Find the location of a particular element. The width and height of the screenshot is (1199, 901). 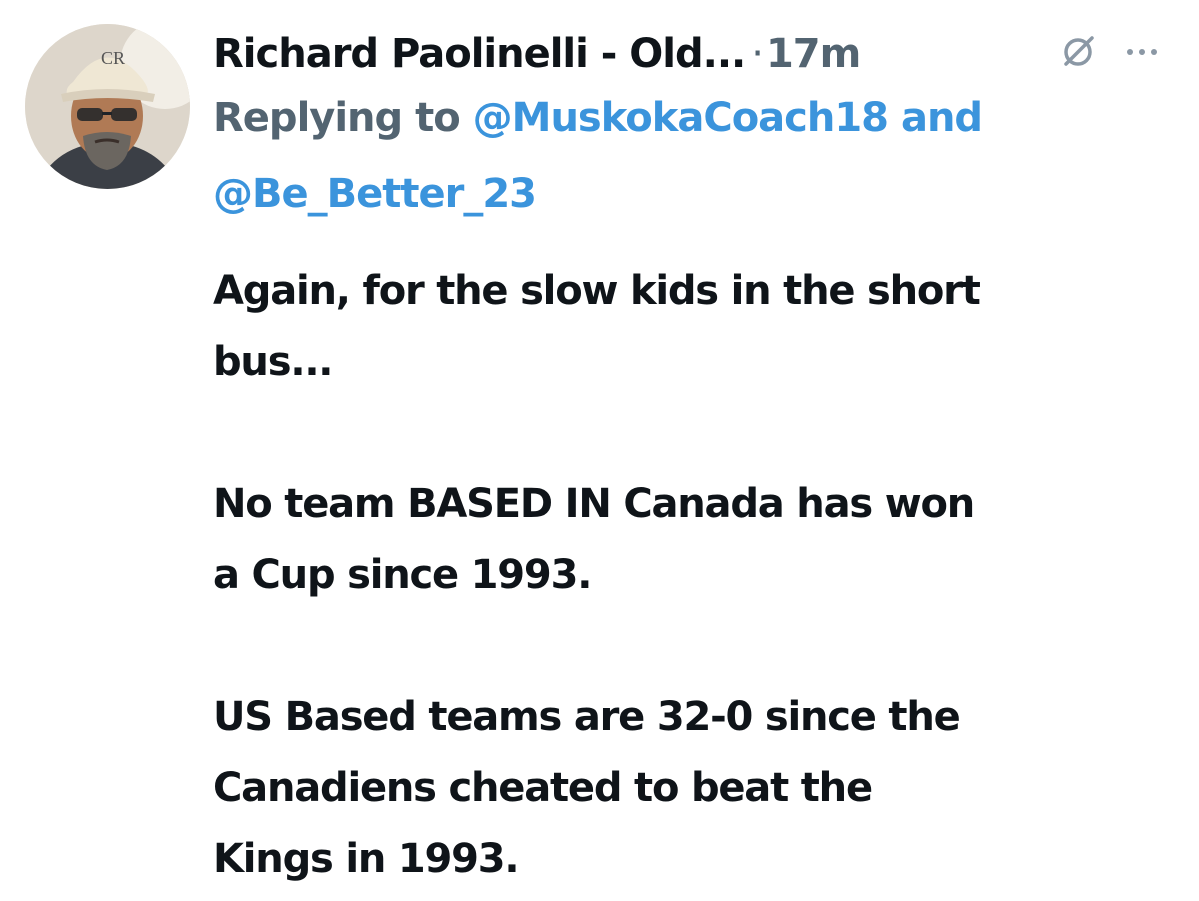

tweet-timestamp: 17m is located at coordinates (813, 54).